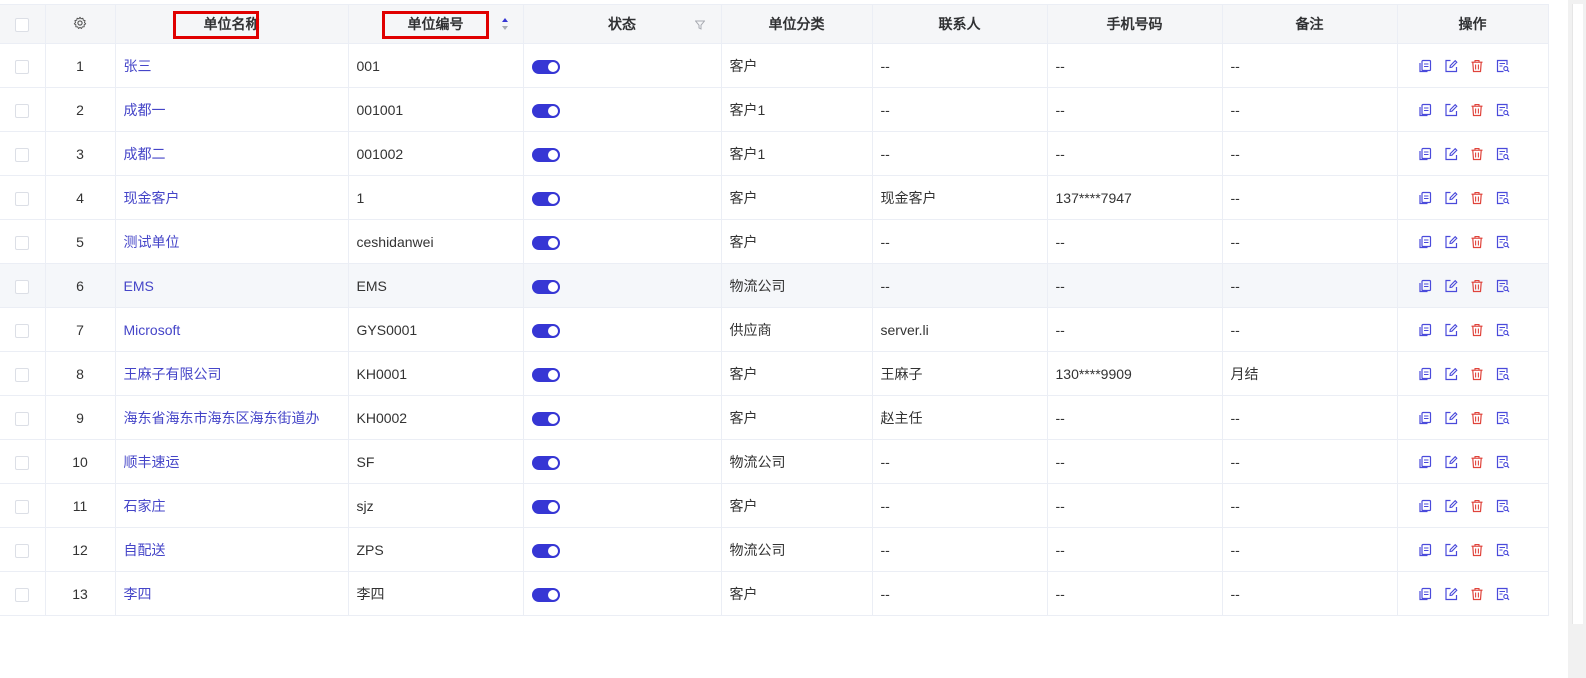 The height and width of the screenshot is (678, 1586). Describe the element at coordinates (232, 549) in the screenshot. I see `unit-name-link: 自配送` at that location.